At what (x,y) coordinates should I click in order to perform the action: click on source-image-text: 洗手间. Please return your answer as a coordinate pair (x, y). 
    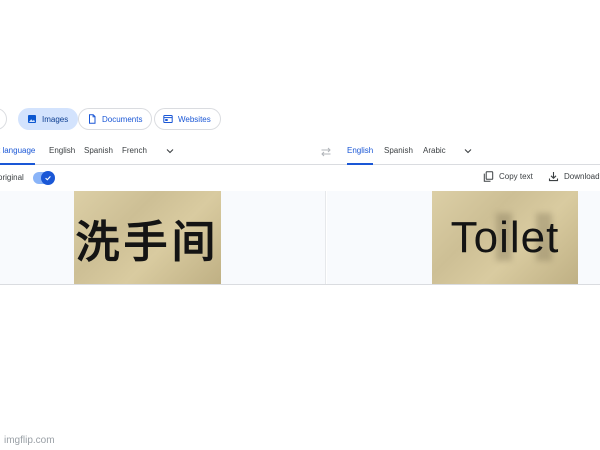
    Looking at the image, I should click on (147, 242).